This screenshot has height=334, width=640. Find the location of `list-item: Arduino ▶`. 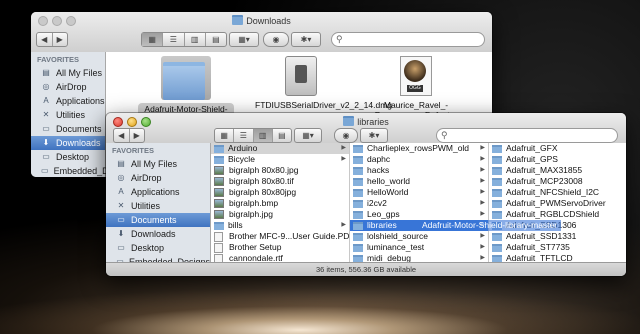

list-item: Arduino ▶ is located at coordinates (280, 148).